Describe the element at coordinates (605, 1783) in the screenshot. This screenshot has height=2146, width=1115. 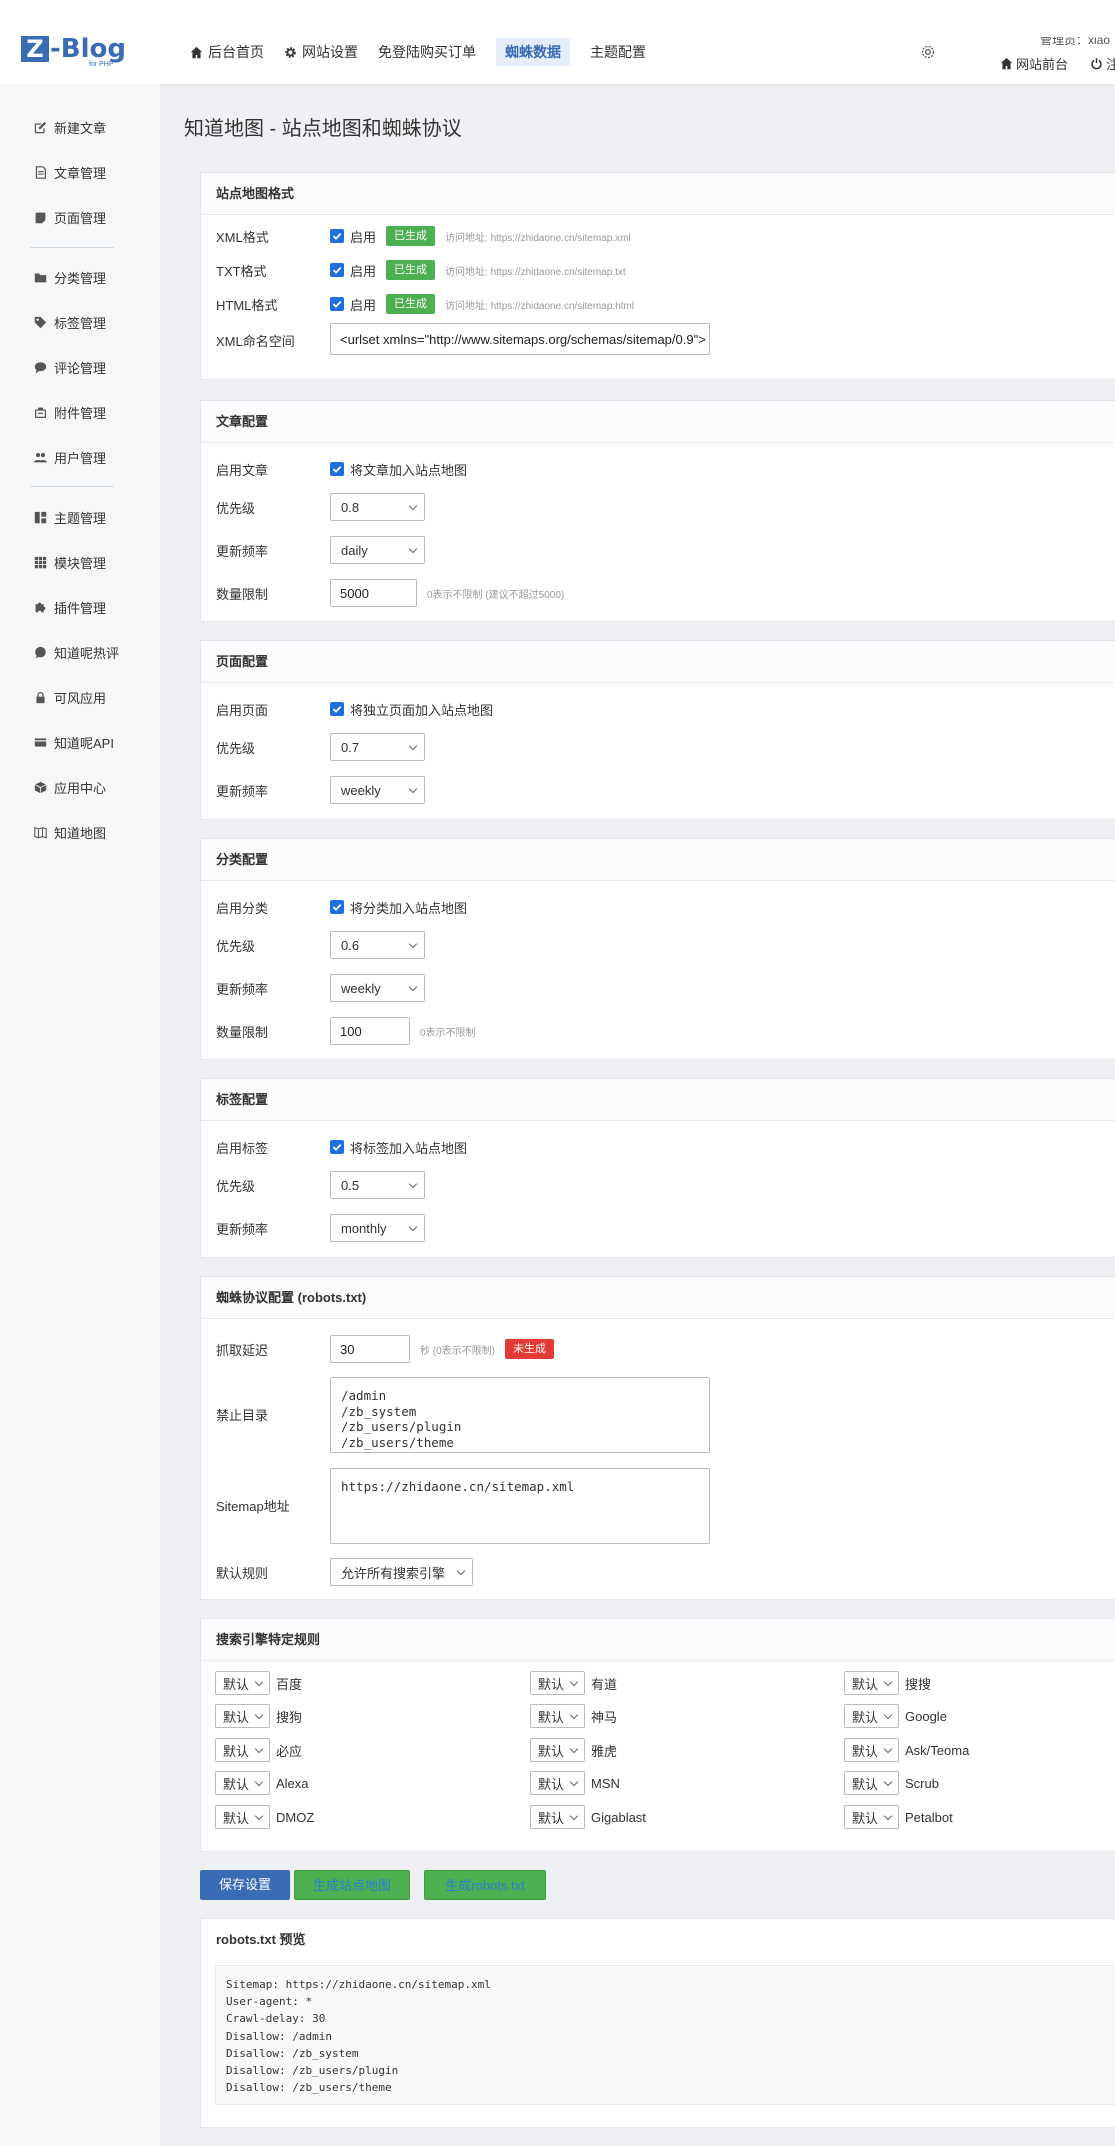
I see `engine-name: MSN` at that location.